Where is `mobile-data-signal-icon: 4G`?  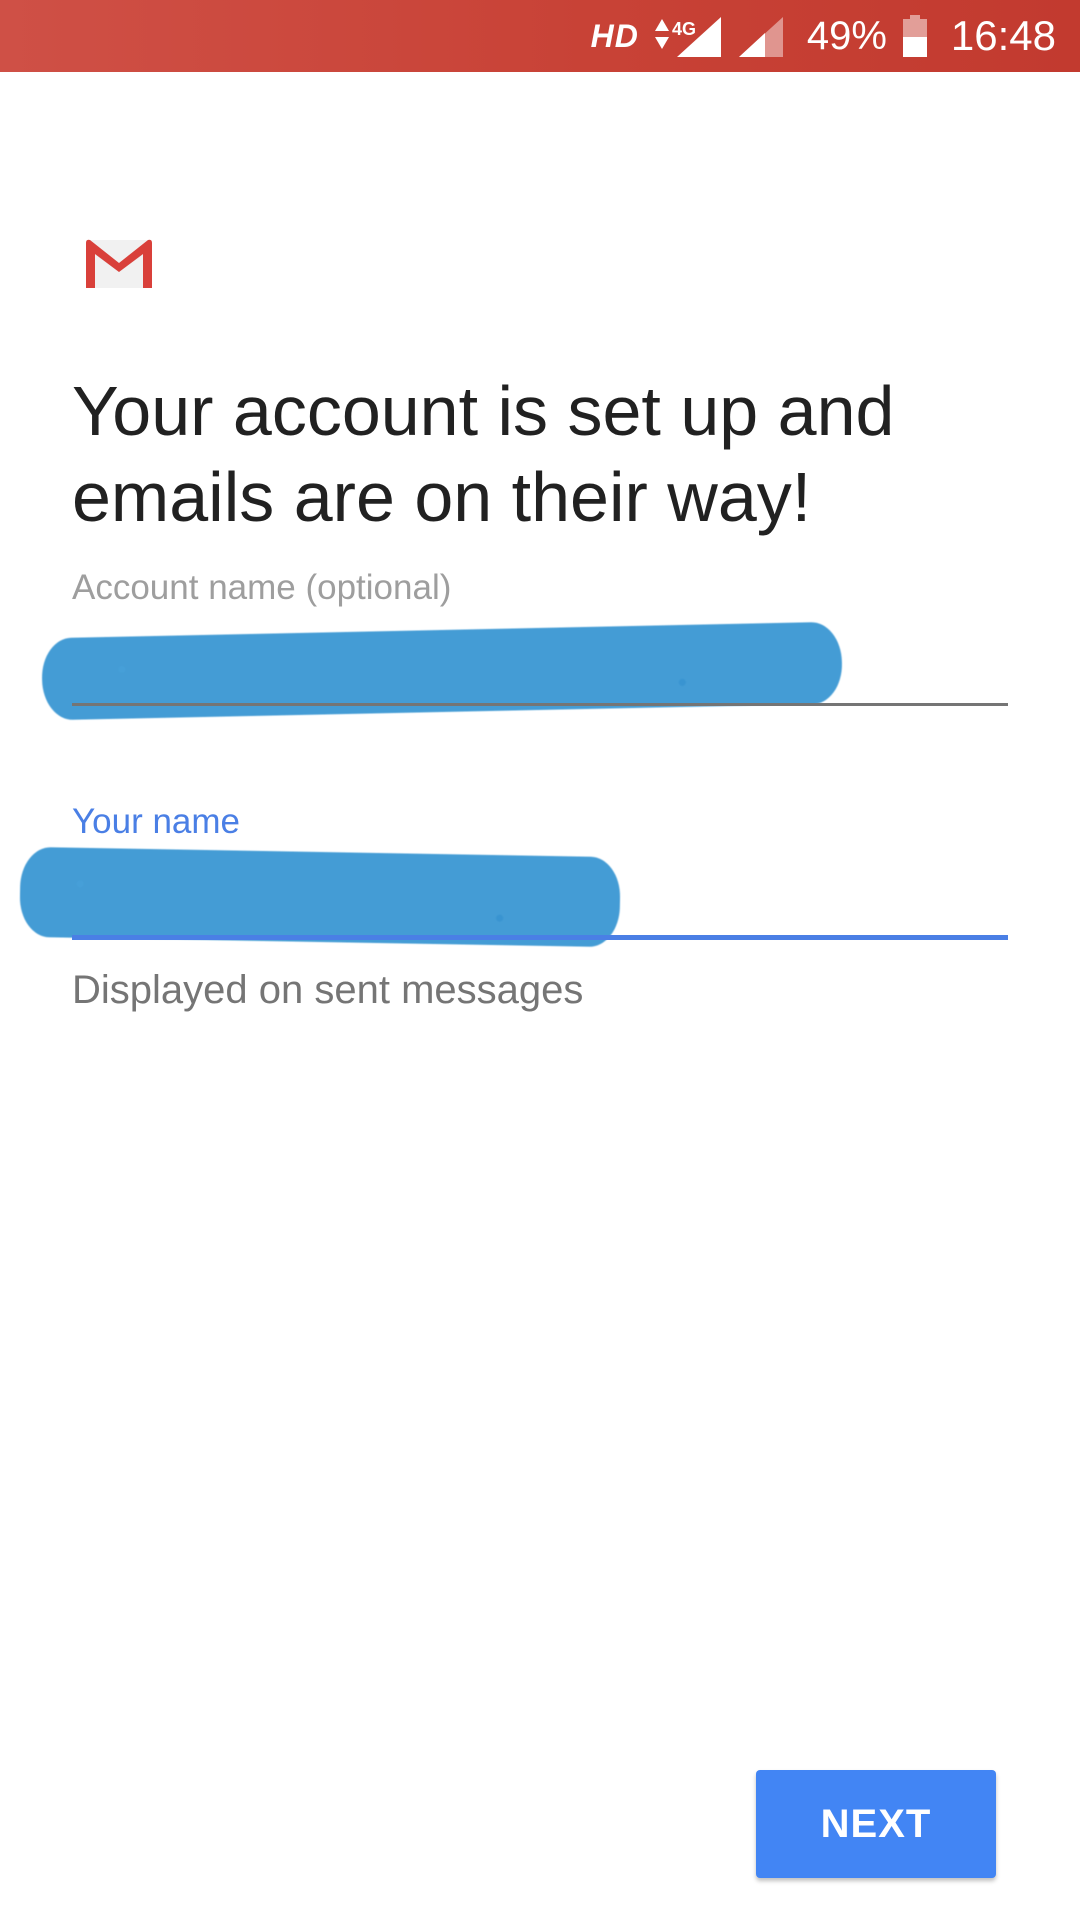 mobile-data-signal-icon: 4G is located at coordinates (688, 36).